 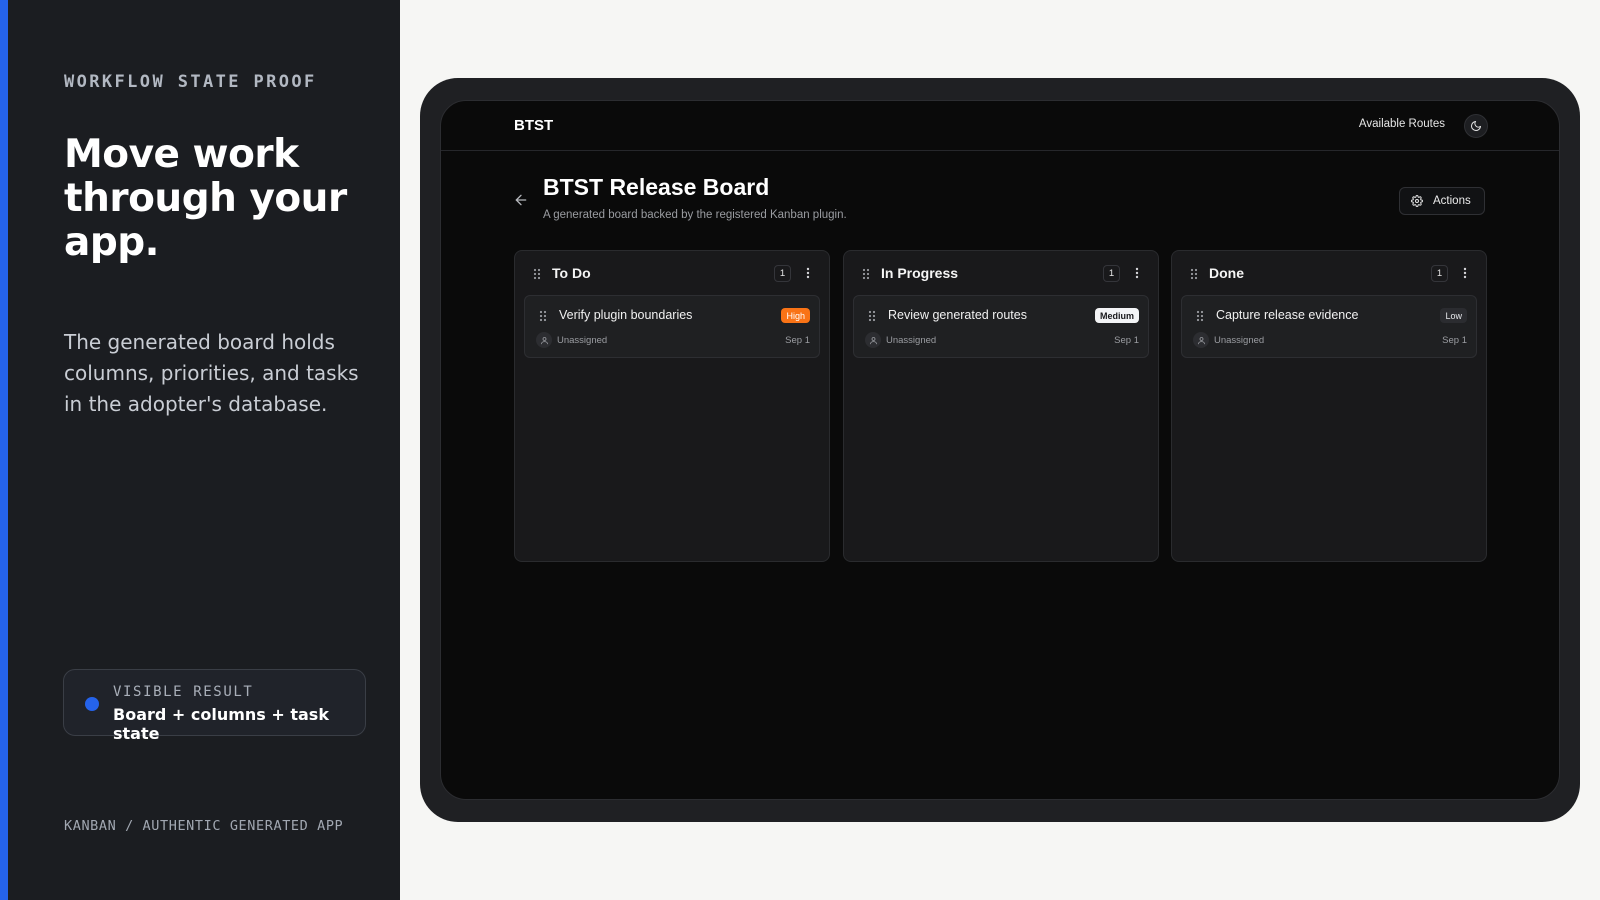 I want to click on column-title: To Do, so click(x=571, y=273).